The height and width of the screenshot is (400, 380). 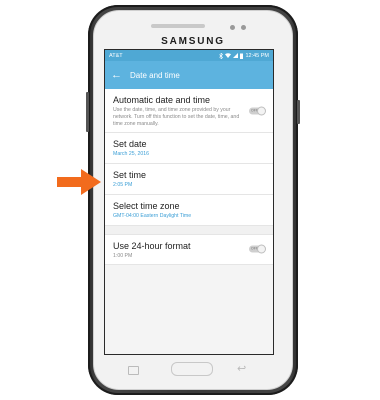 I want to click on signal-icon, so click(x=236, y=55).